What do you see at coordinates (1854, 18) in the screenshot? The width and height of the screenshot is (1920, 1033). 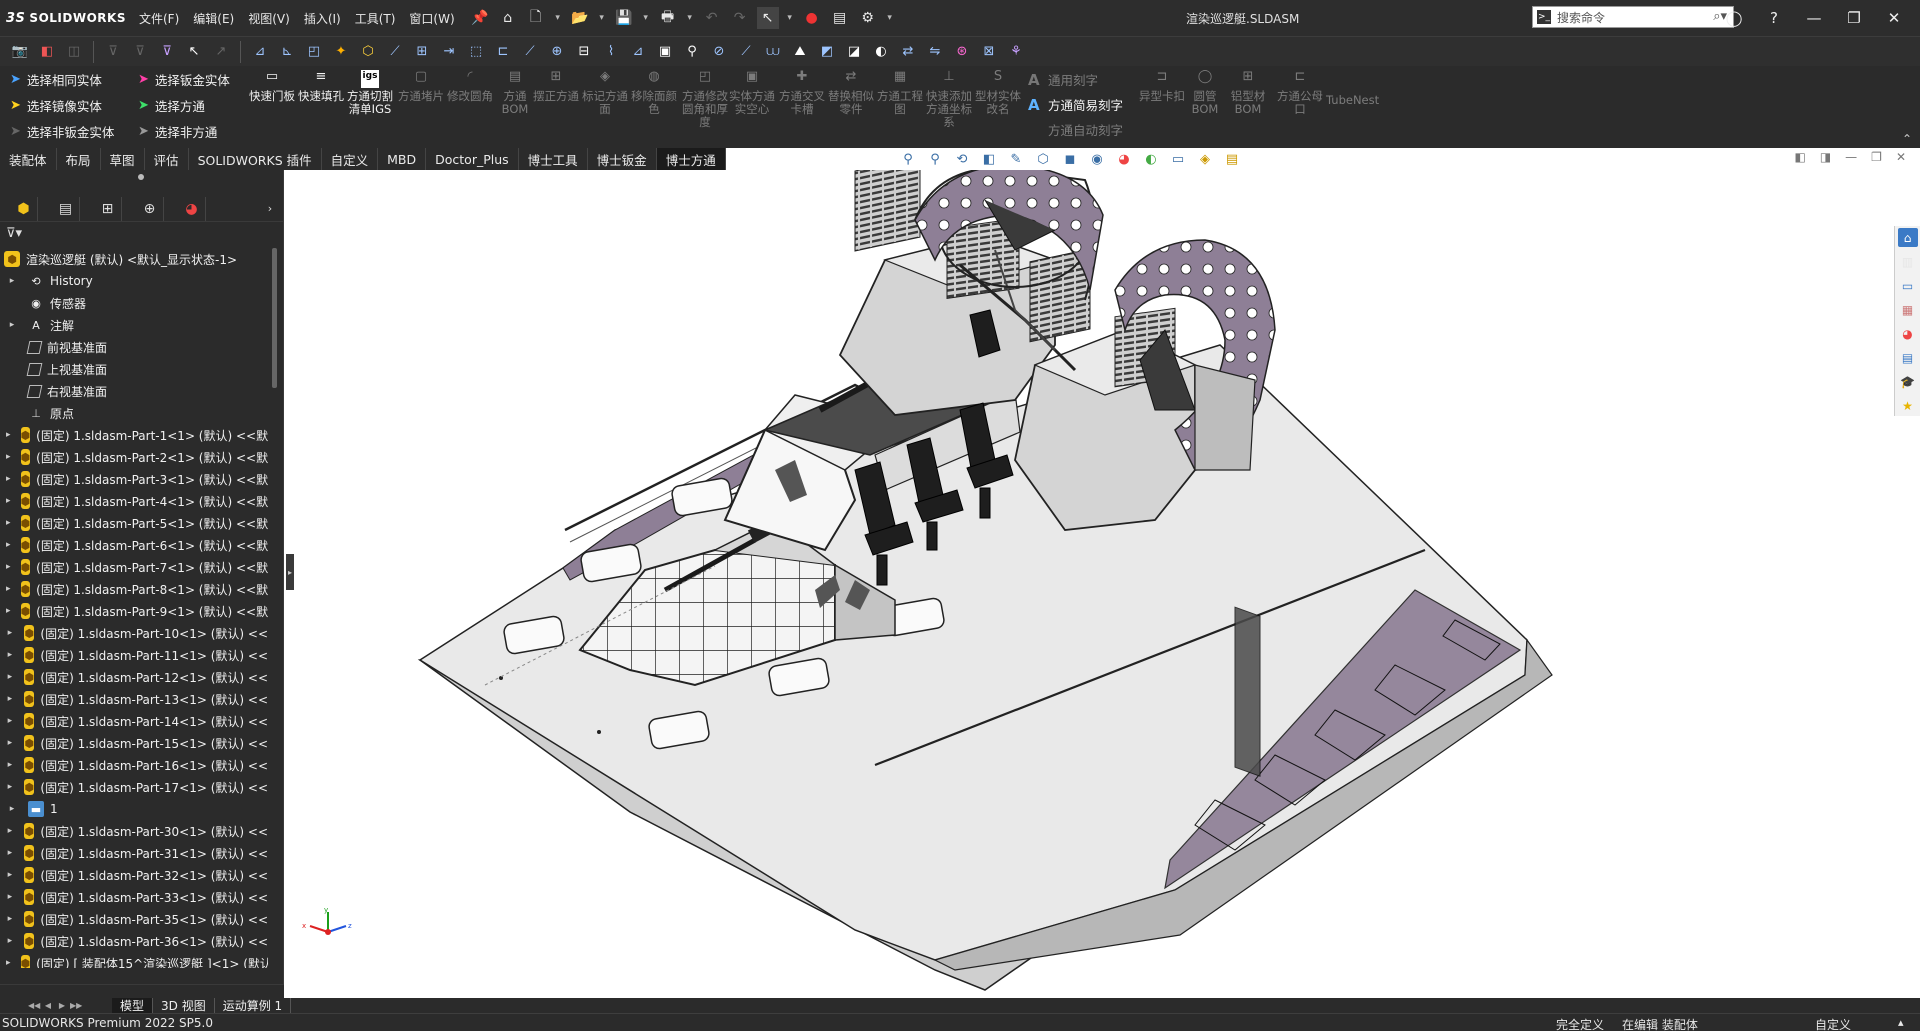 I see `restore-icon: ❐` at bounding box center [1854, 18].